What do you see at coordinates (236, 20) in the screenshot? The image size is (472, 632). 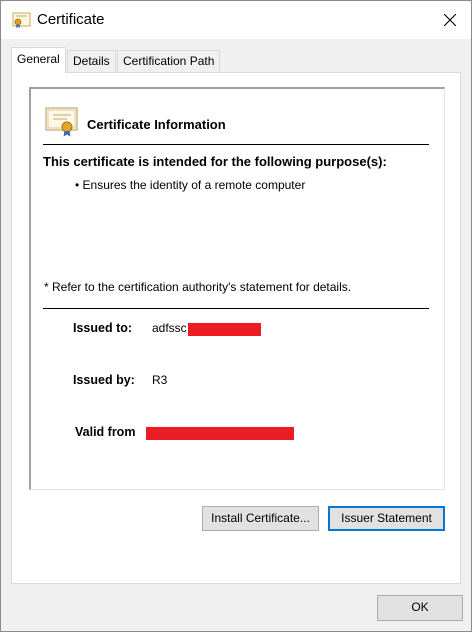 I see `title-bar: Certificate` at bounding box center [236, 20].